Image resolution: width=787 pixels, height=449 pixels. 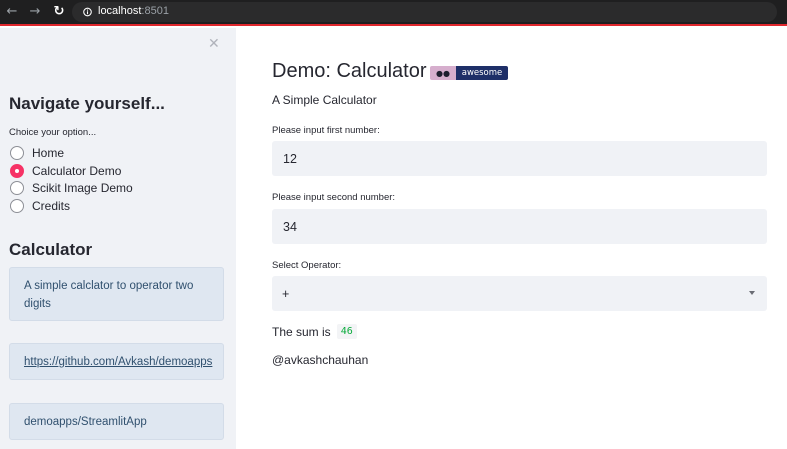 I want to click on badge-text: awesome, so click(x=482, y=73).